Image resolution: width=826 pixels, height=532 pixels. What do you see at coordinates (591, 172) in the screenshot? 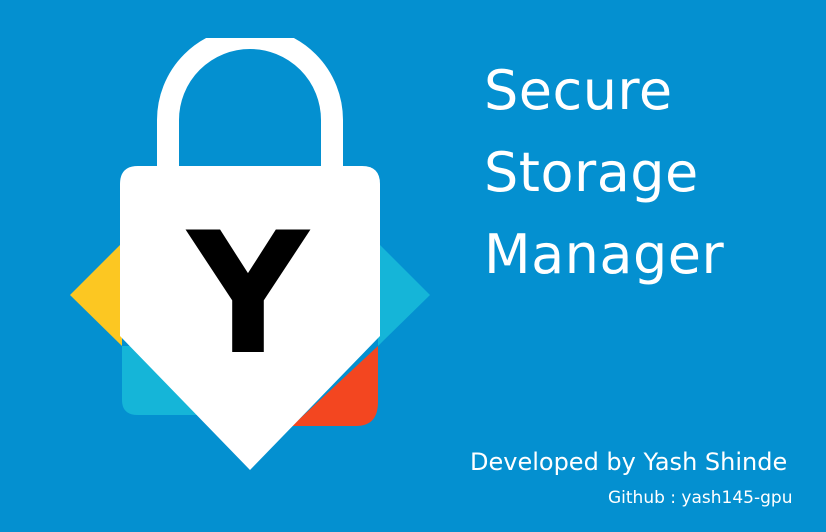
I see `app-title-line-2: Storage` at bounding box center [591, 172].